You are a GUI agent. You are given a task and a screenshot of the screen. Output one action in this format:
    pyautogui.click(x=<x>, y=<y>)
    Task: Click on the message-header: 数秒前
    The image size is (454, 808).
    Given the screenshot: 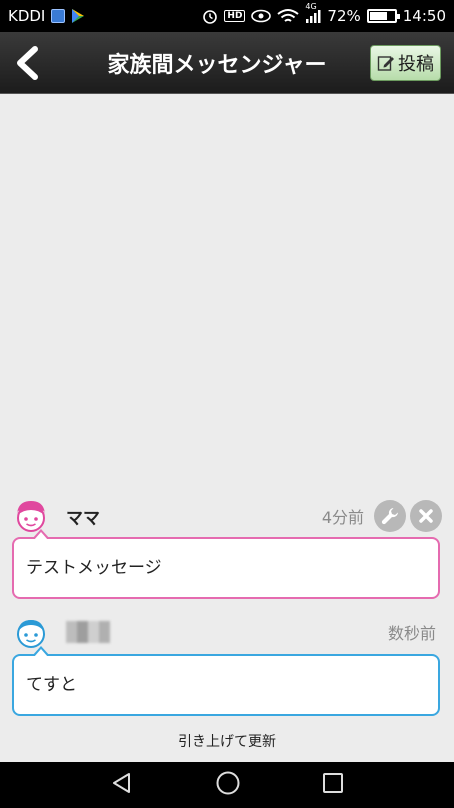 What is the action you would take?
    pyautogui.click(x=227, y=632)
    